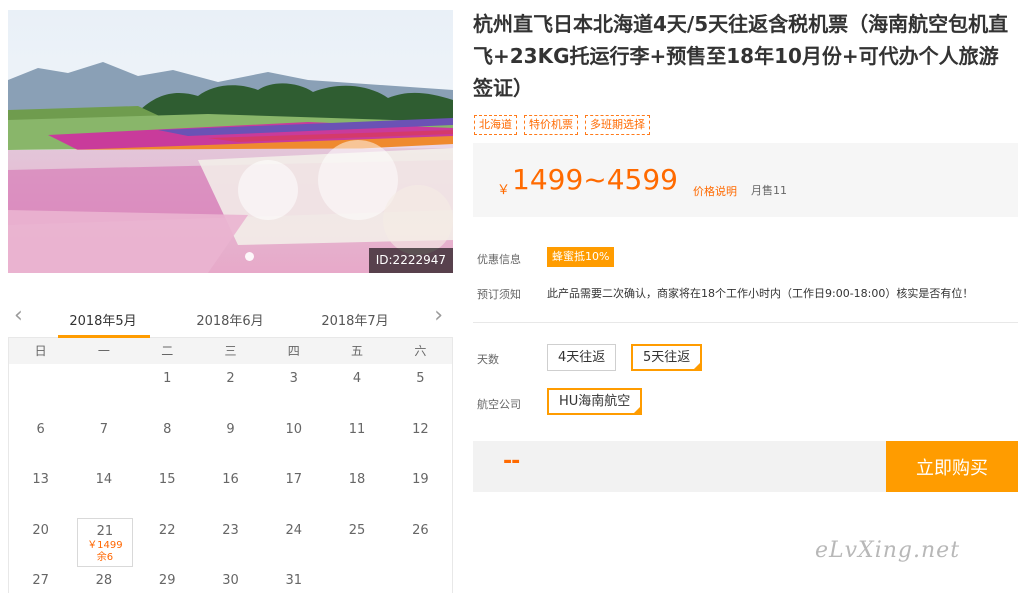 The height and width of the screenshot is (593, 1023). What do you see at coordinates (357, 429) in the screenshot?
I see `day-number: 11` at bounding box center [357, 429].